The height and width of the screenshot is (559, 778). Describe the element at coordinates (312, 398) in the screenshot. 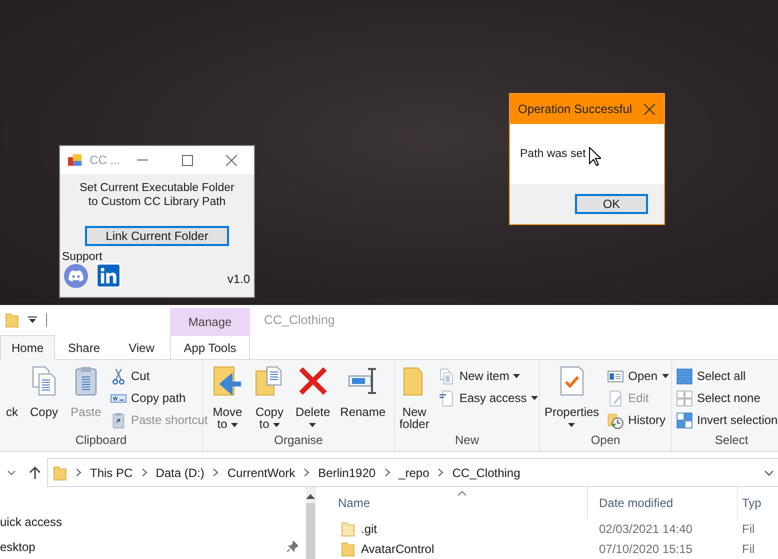

I see `ribbon-button: Delete` at that location.